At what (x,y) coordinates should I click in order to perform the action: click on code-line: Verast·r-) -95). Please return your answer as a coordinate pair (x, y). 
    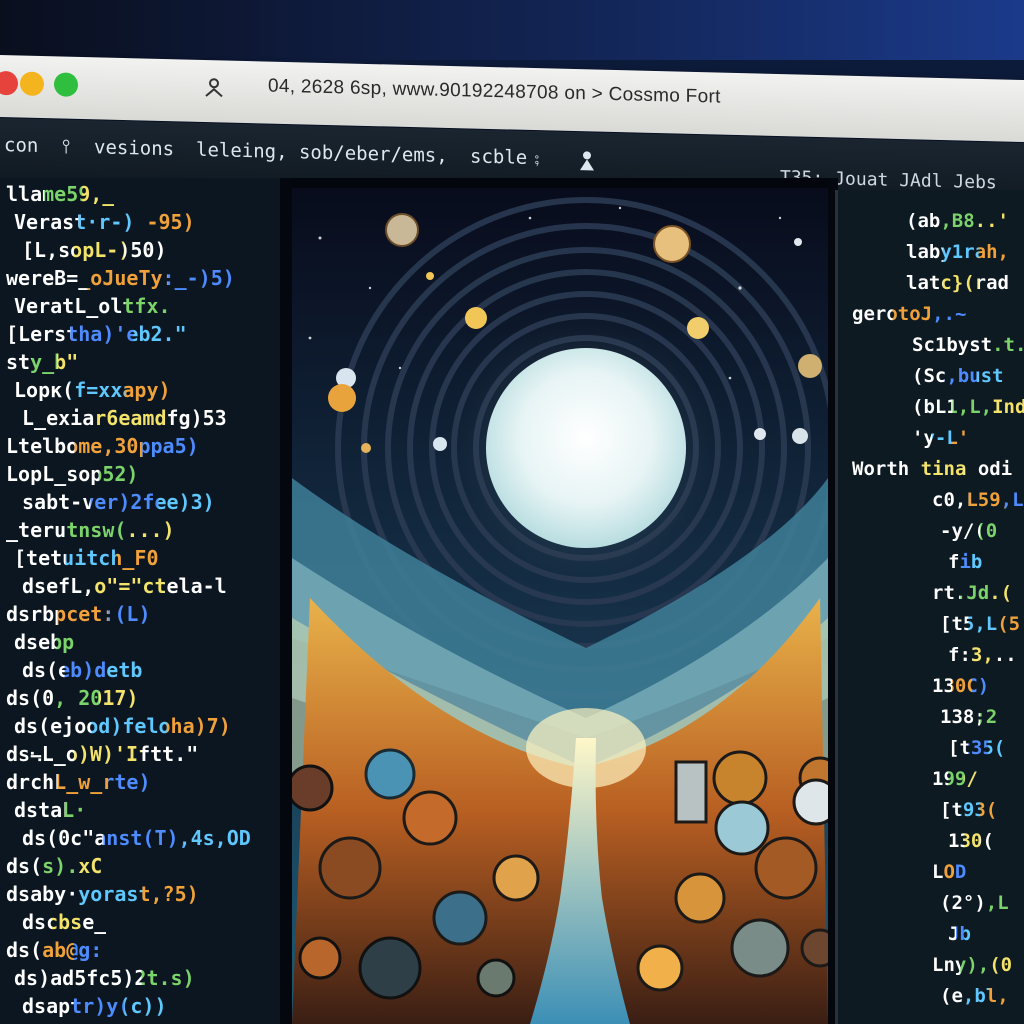
    Looking at the image, I should click on (104, 222).